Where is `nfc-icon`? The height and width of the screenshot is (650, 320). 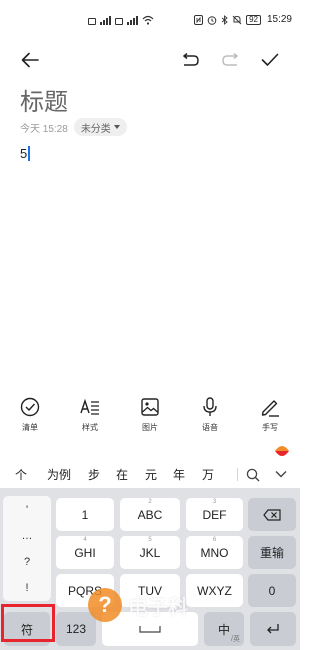 nfc-icon is located at coordinates (199, 19).